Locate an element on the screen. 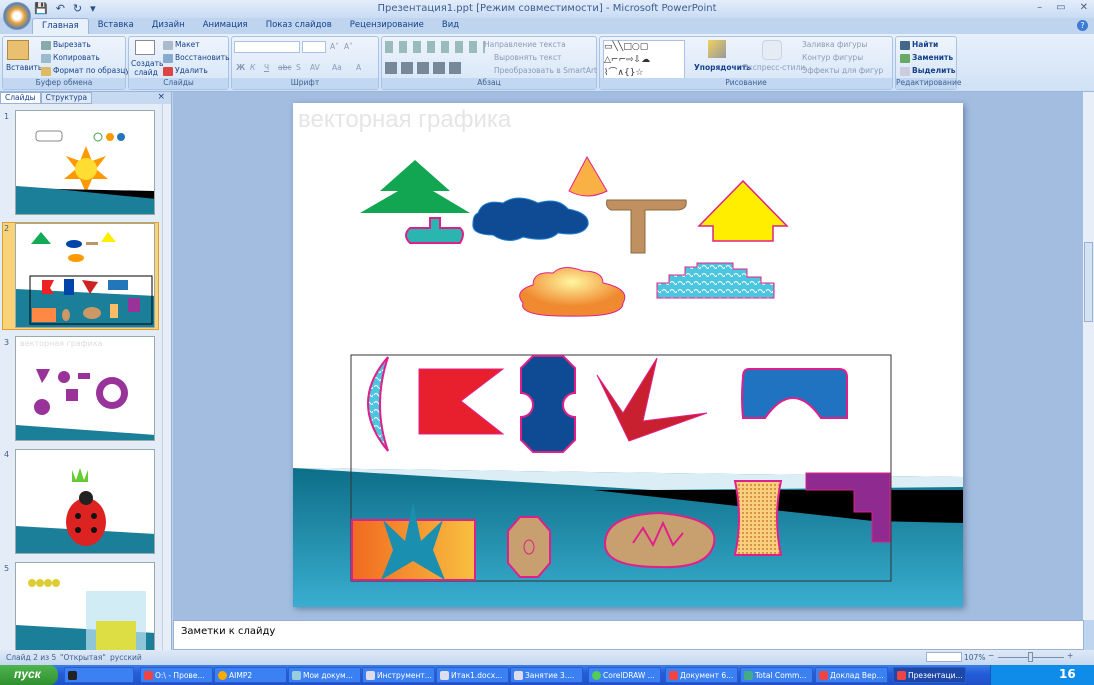  taskbar-item: AIMP2 is located at coordinates (250, 675).